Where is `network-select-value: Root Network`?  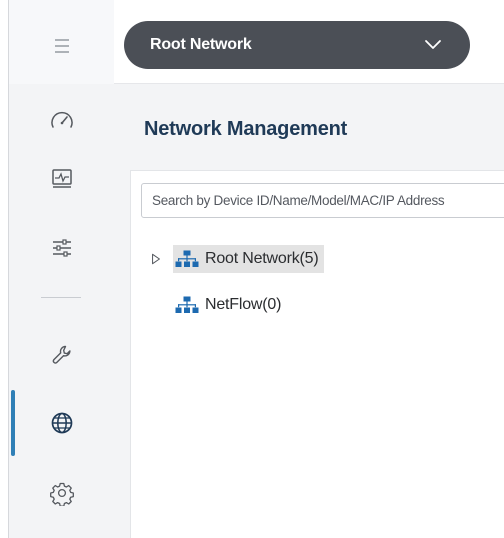 network-select-value: Root Network is located at coordinates (201, 44).